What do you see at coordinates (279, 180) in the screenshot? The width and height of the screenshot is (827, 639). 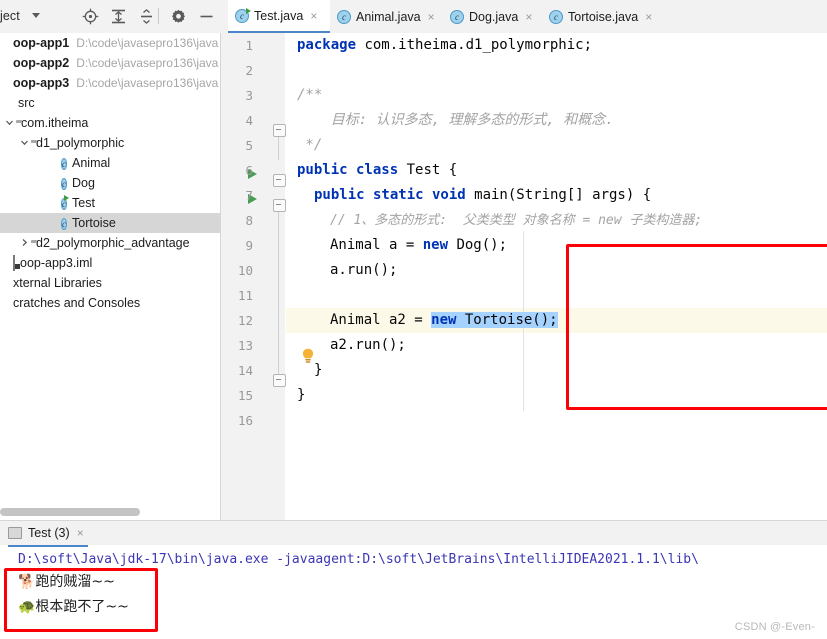 I see `fold-marker-comment-end` at bounding box center [279, 180].